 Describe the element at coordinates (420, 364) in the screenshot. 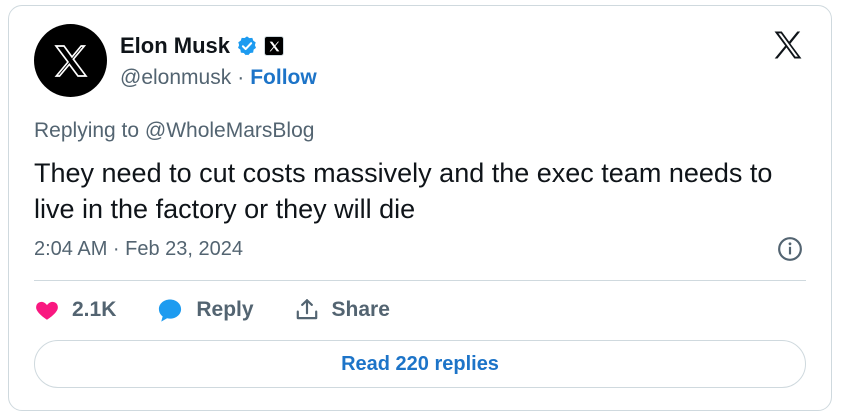

I see `read-replies-button: Read 220 replies` at that location.